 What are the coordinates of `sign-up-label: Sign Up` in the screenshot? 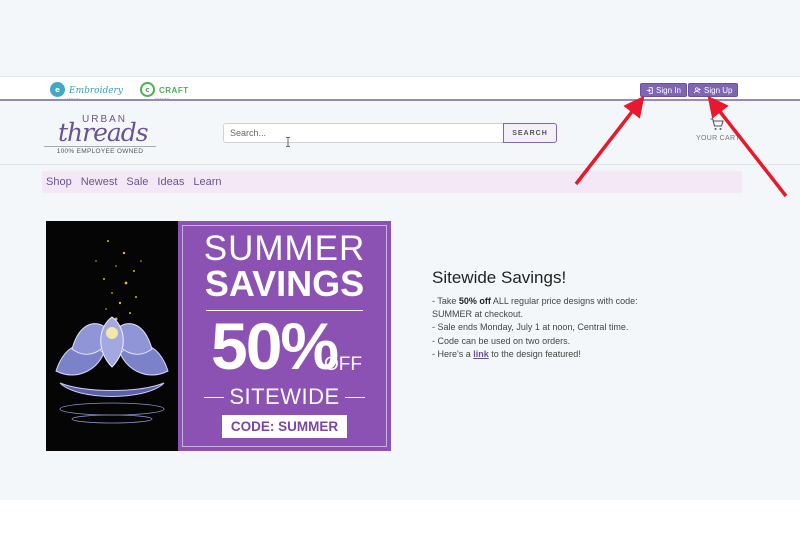 It's located at (718, 90).